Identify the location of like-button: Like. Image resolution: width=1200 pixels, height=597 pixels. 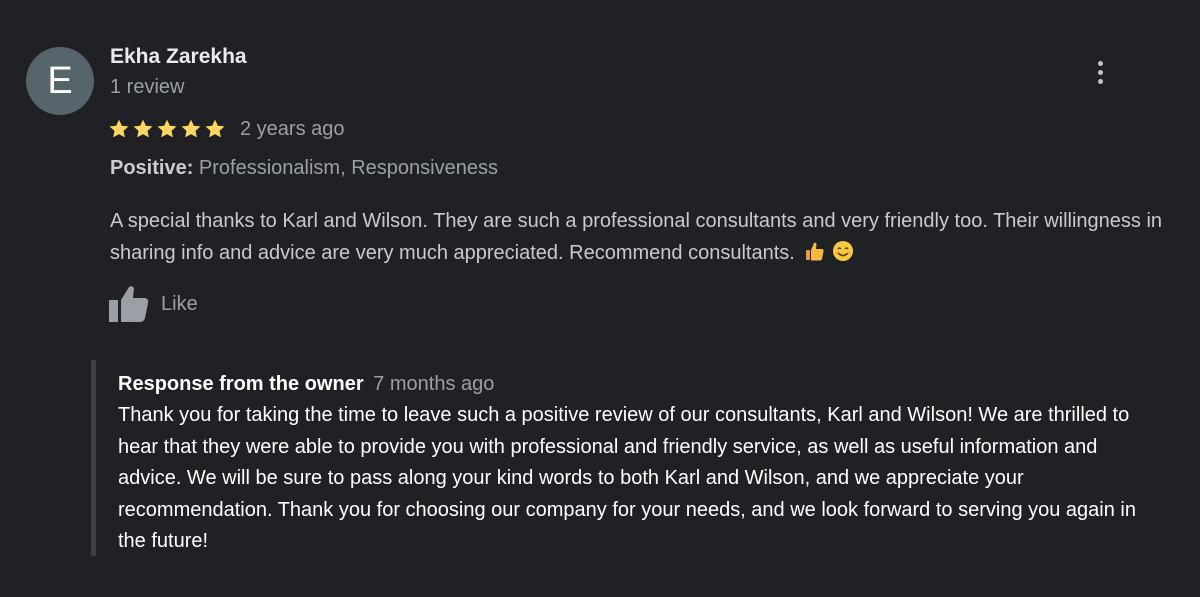
(153, 304).